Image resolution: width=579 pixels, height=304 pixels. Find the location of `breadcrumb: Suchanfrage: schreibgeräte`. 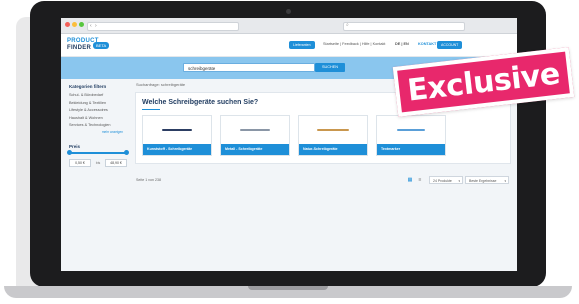

breadcrumb: Suchanfrage: schreibgeräte is located at coordinates (161, 84).